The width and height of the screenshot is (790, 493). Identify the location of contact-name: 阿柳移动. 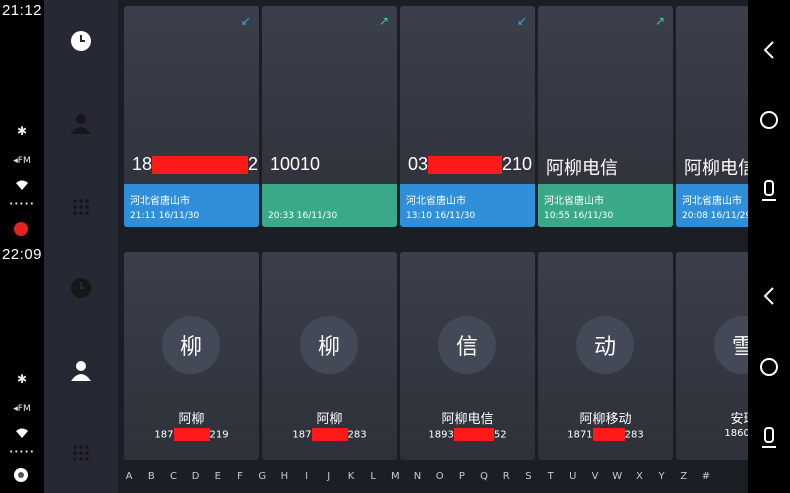
(605, 419).